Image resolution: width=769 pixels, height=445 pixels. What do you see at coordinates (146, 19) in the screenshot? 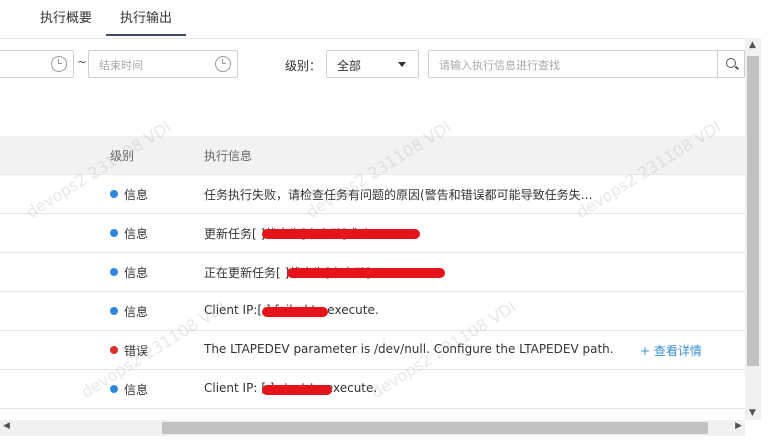
I see `tab-execution-output: 执行输出` at bounding box center [146, 19].